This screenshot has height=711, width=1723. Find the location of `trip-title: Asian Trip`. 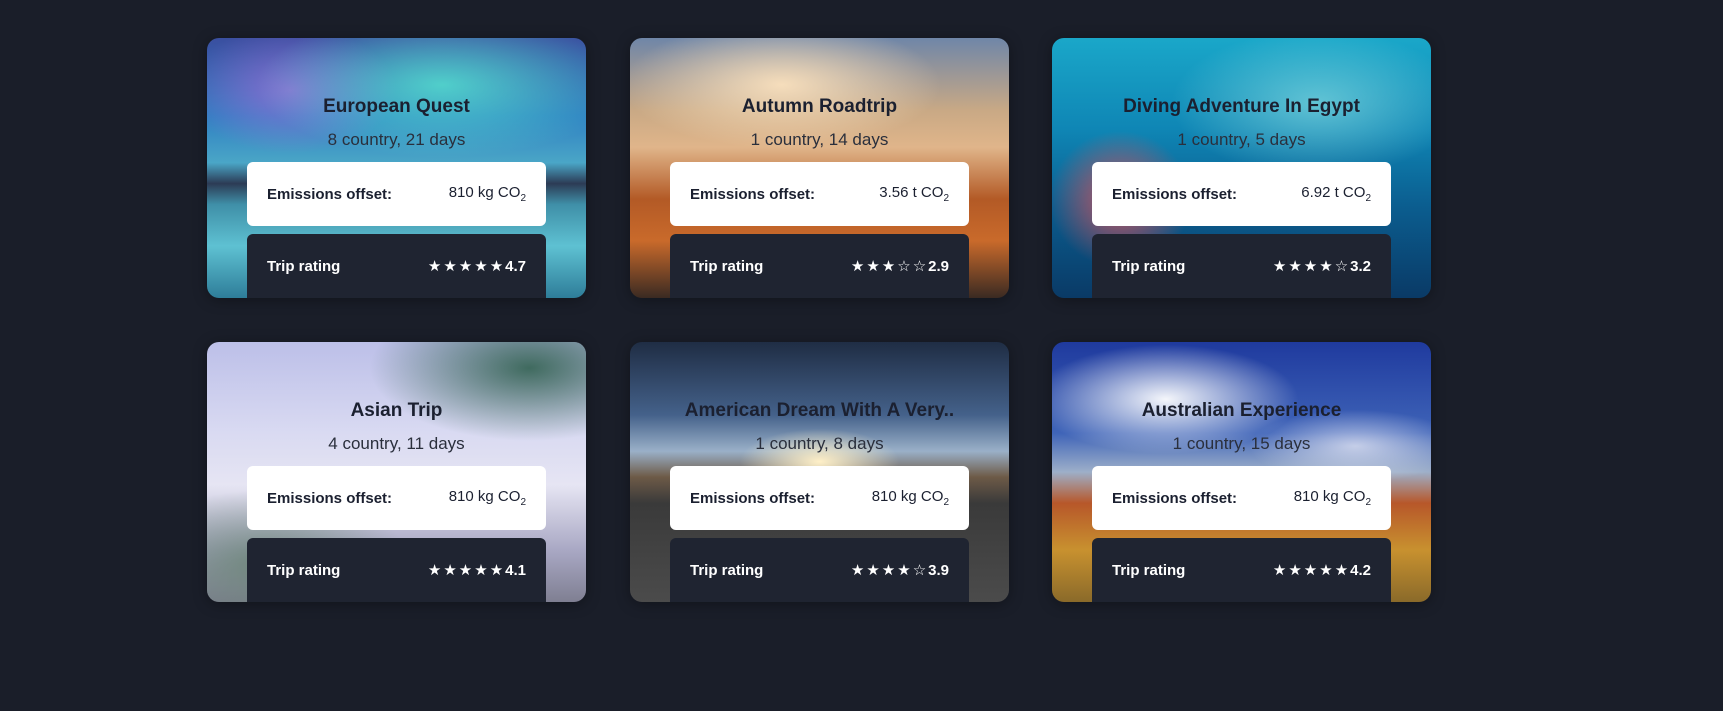

trip-title: Asian Trip is located at coordinates (396, 410).